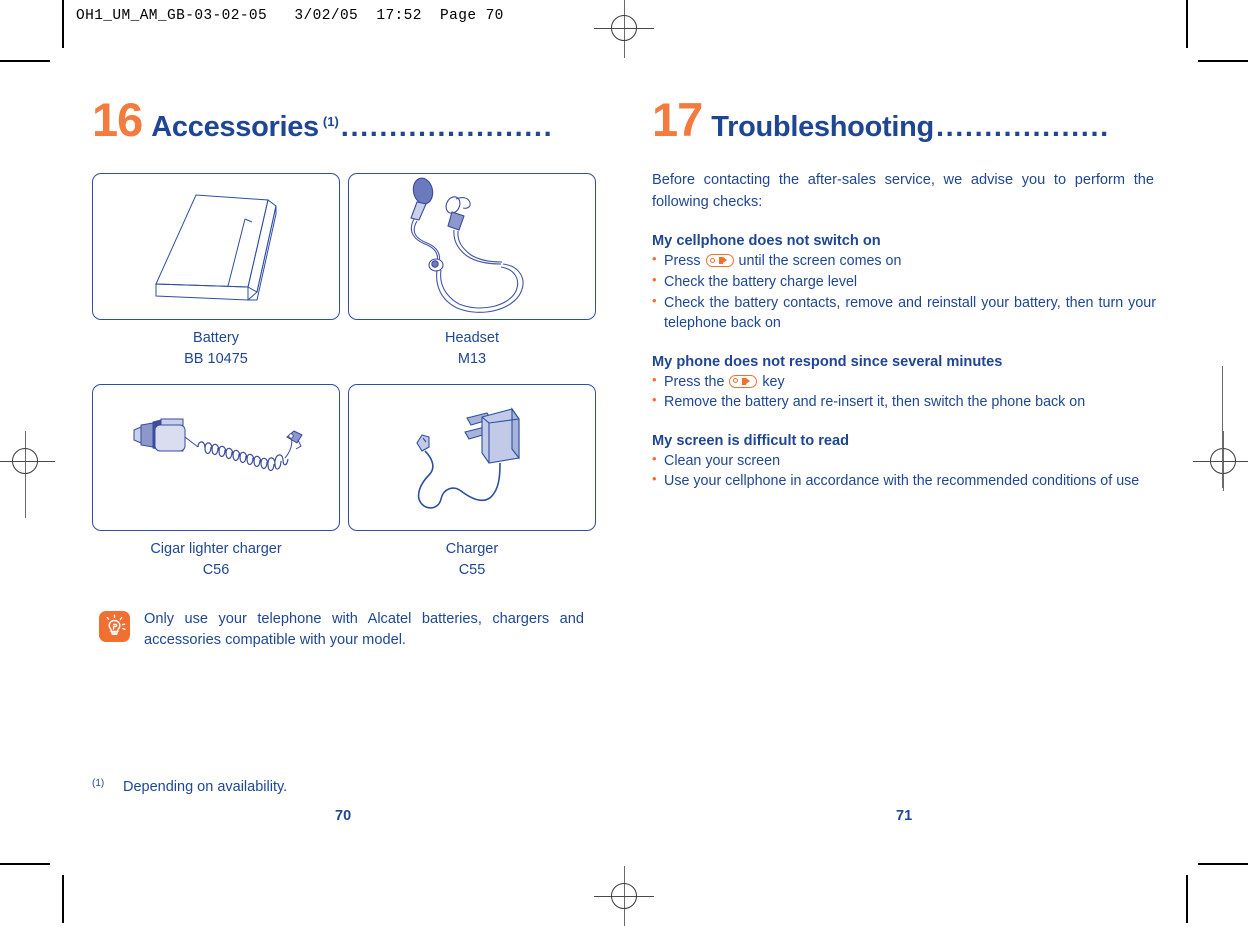  I want to click on accessory-model: C55, so click(472, 569).